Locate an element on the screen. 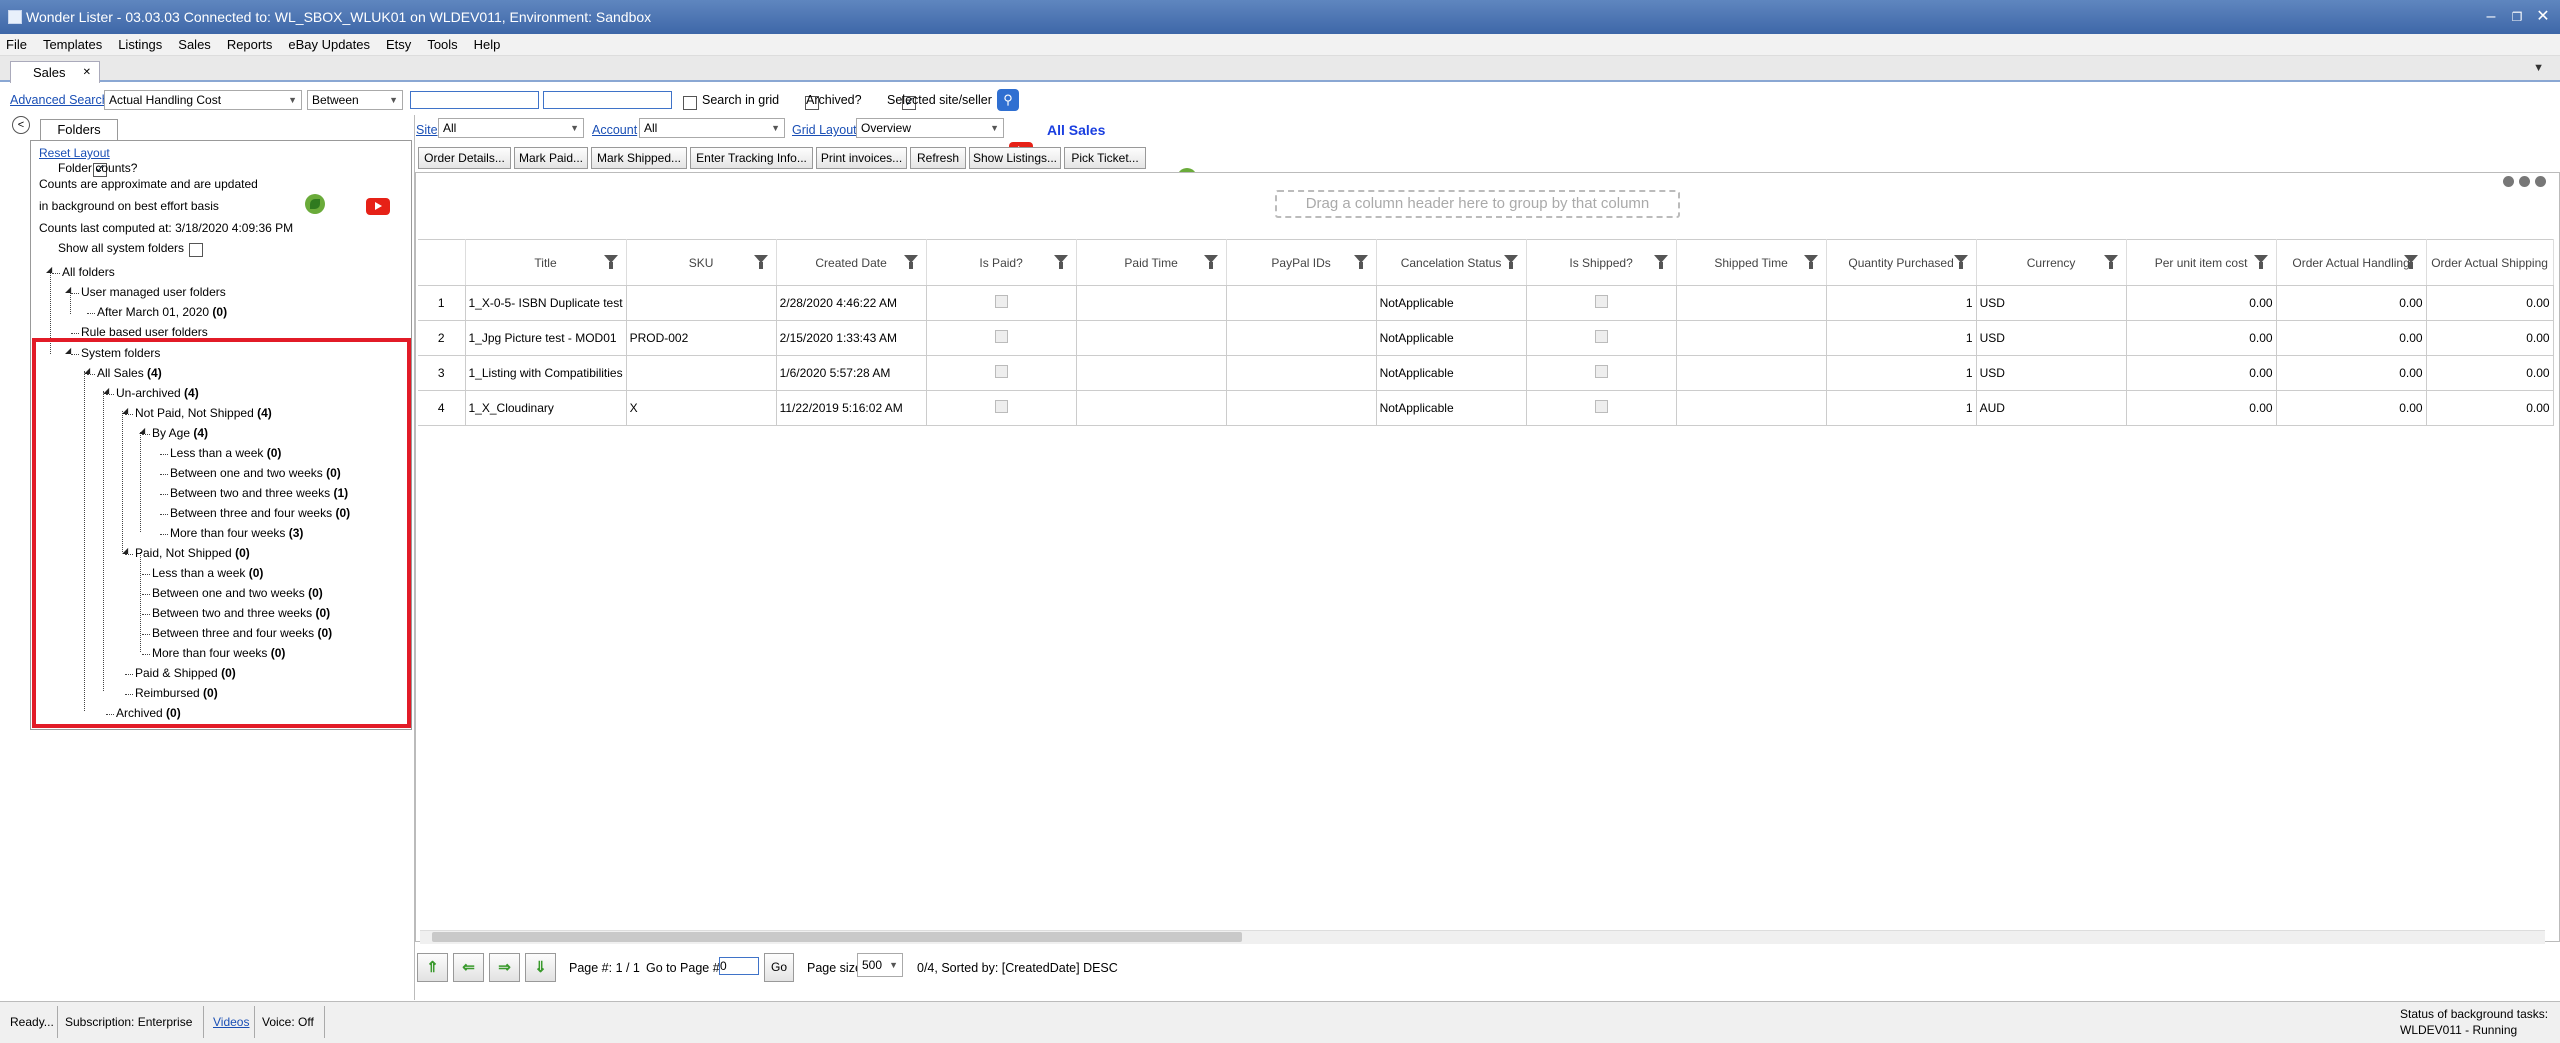 The height and width of the screenshot is (1043, 2560). next-page-button: ⇒ is located at coordinates (504, 967).